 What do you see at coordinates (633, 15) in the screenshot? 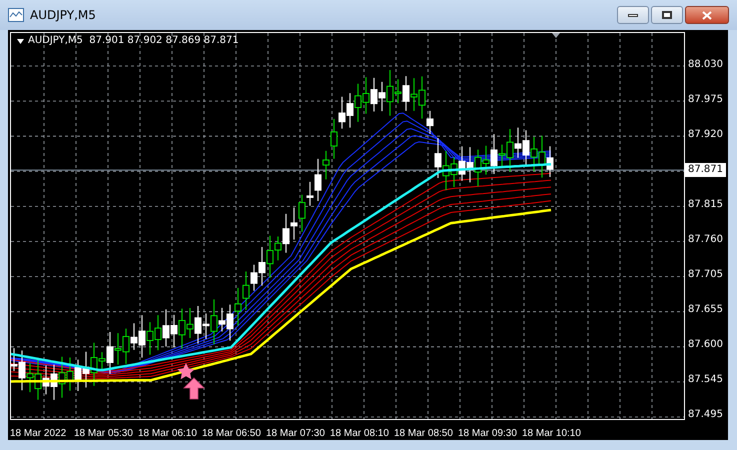
I see `minimize-button` at bounding box center [633, 15].